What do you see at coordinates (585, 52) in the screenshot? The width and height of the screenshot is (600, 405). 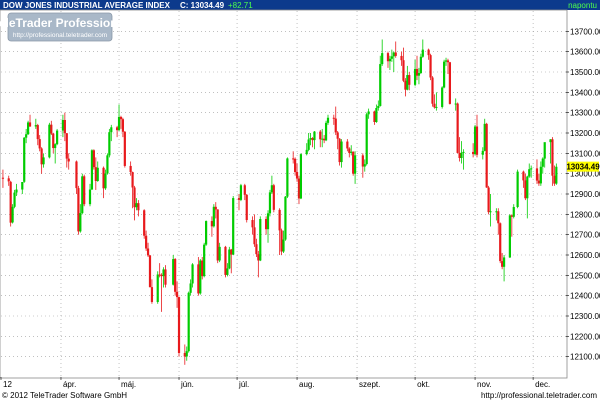 I see `y-tick-label: 13600.00` at bounding box center [585, 52].